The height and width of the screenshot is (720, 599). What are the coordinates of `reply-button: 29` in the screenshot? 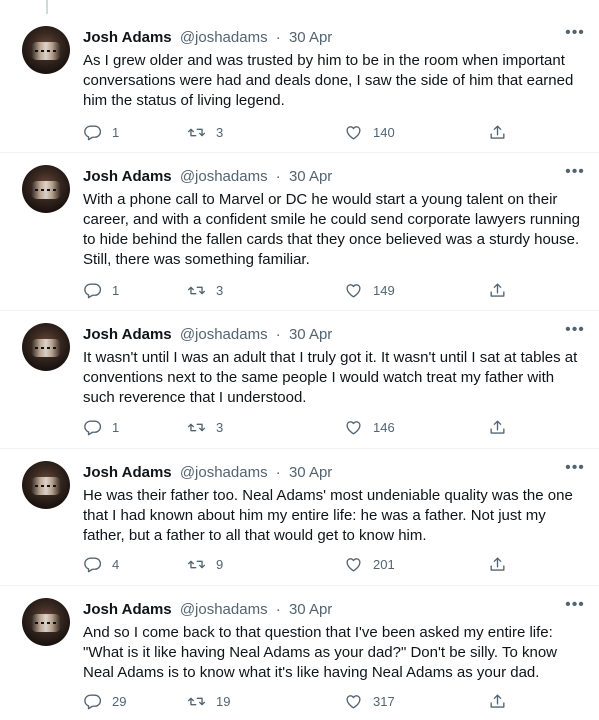 It's located at (104, 701).